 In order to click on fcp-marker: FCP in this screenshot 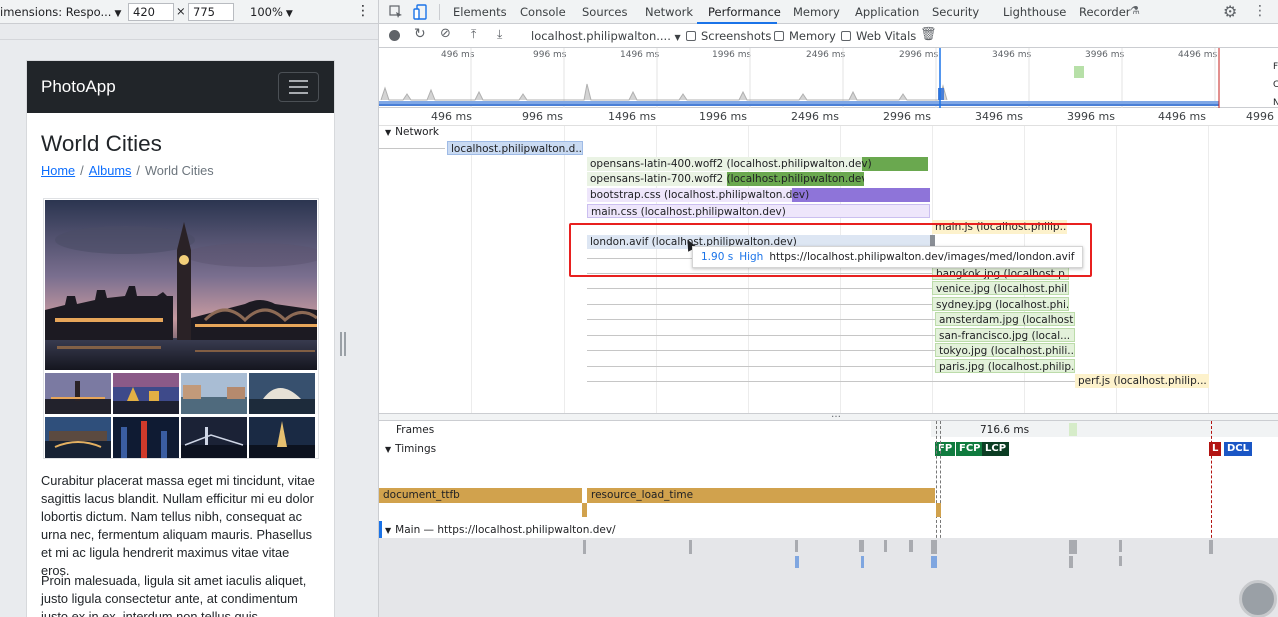, I will do `click(970, 449)`.